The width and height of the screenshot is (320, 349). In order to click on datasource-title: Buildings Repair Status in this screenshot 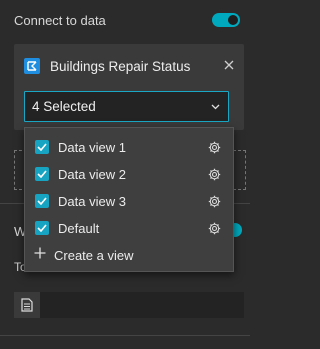, I will do `click(120, 66)`.